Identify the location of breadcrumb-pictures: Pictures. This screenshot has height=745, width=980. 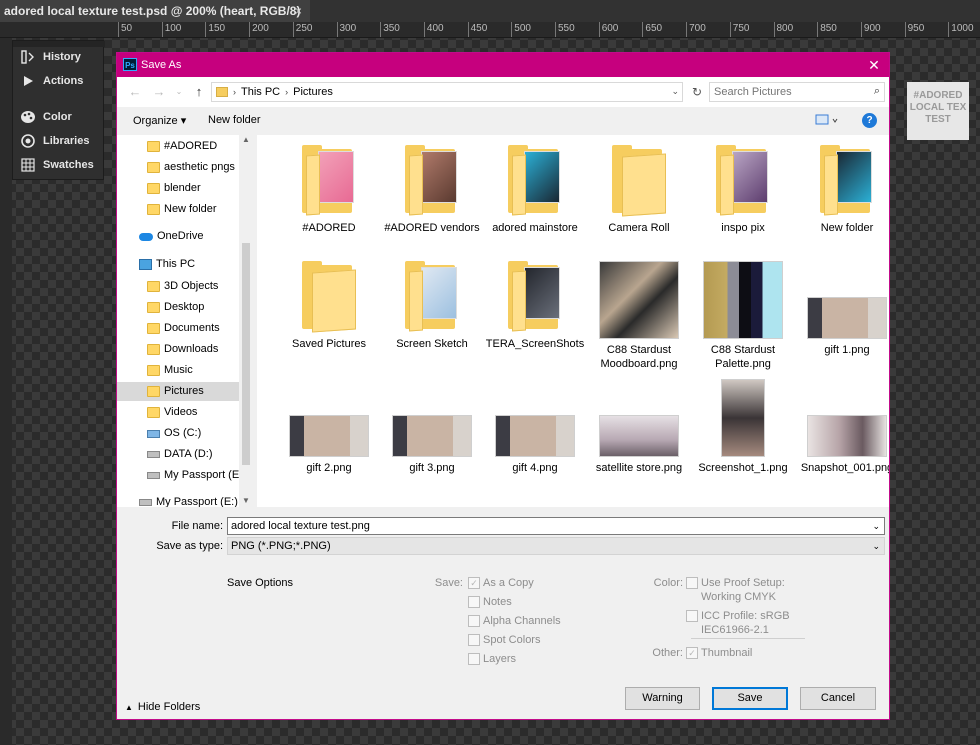
(313, 92).